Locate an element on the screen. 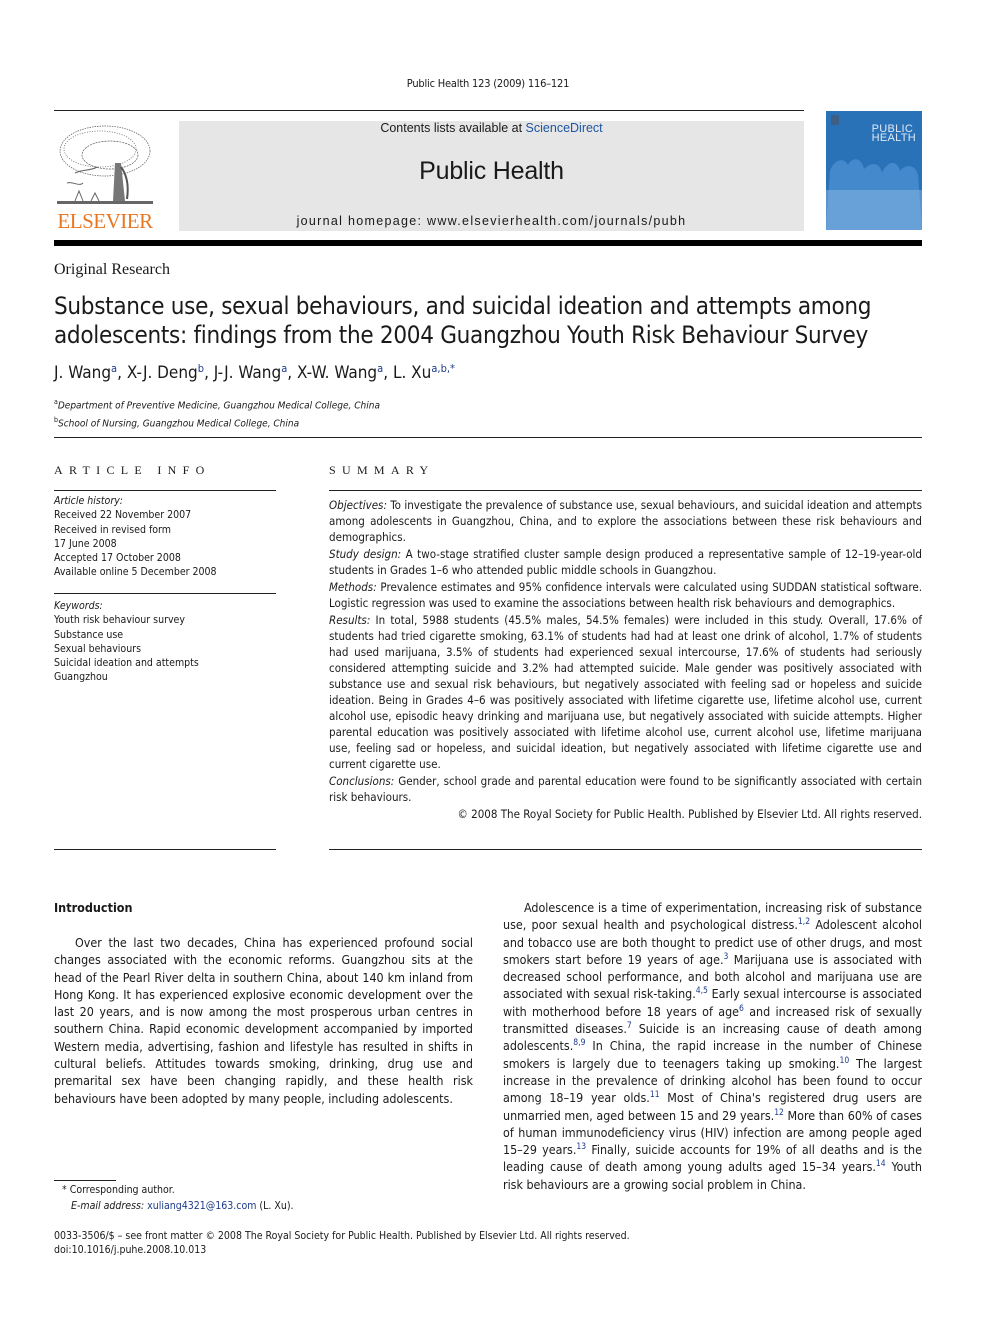  sciencedirect-link: ScienceDirect is located at coordinates (564, 128).